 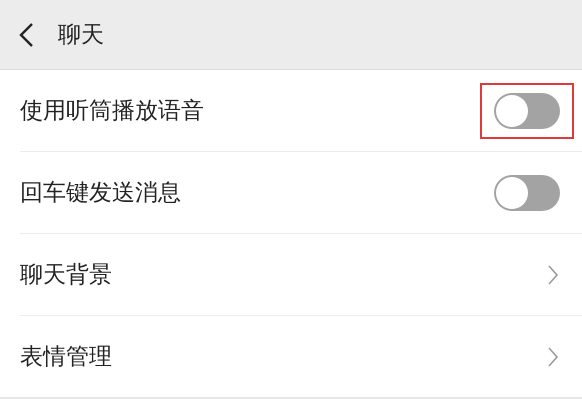 What do you see at coordinates (26, 35) in the screenshot?
I see `back-icon` at bounding box center [26, 35].